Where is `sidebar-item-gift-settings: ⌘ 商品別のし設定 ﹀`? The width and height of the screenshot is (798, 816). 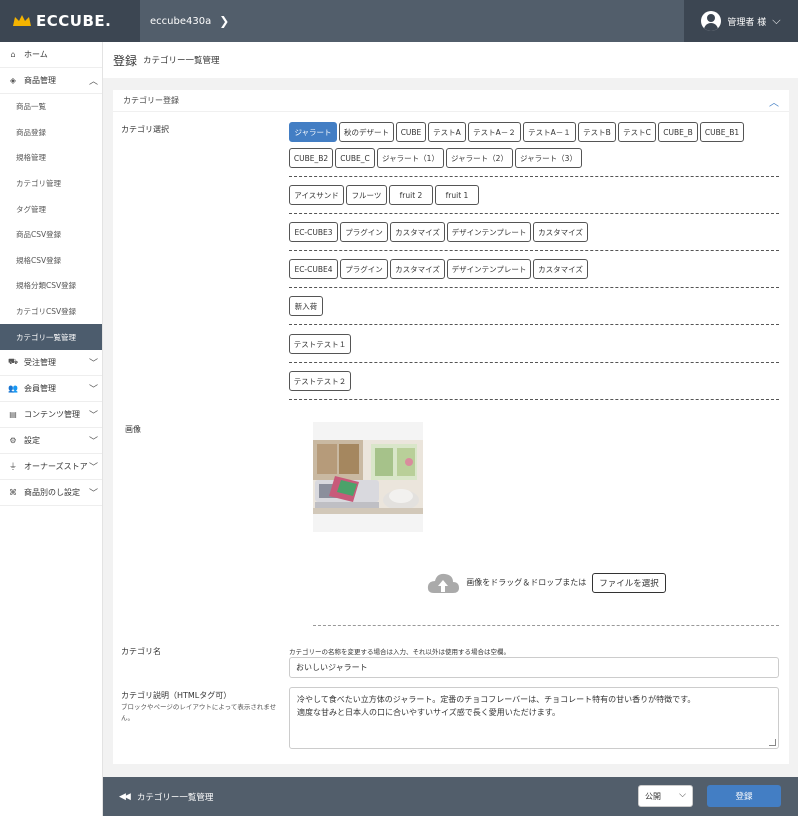 sidebar-item-gift-settings: ⌘ 商品別のし設定 ﹀ is located at coordinates (51, 493).